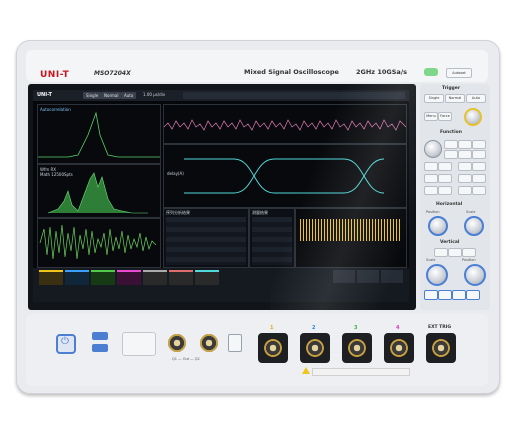  I want to click on trigger-section-title: Trigger, so click(451, 88).